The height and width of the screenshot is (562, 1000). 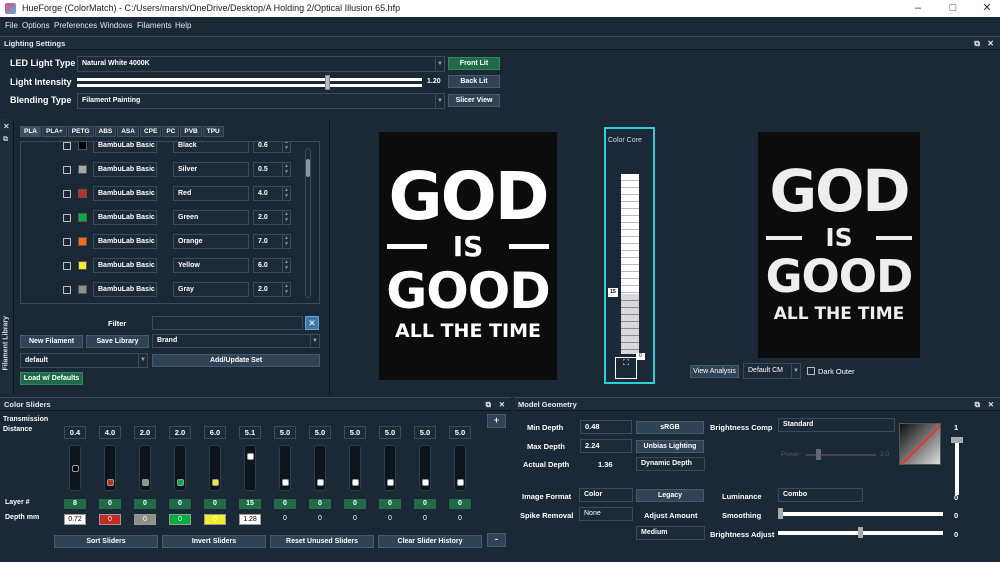 I want to click on smoothing-handle, so click(x=780, y=513).